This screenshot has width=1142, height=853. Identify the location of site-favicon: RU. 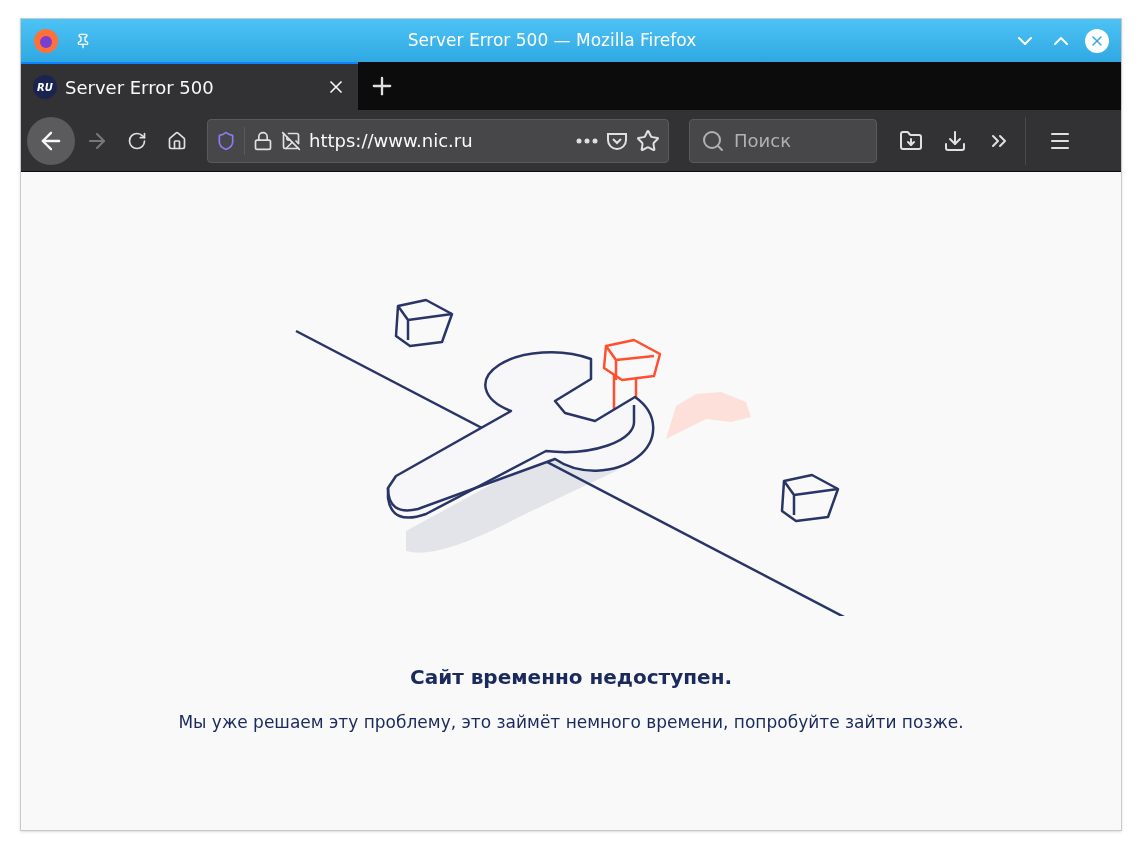
(45, 87).